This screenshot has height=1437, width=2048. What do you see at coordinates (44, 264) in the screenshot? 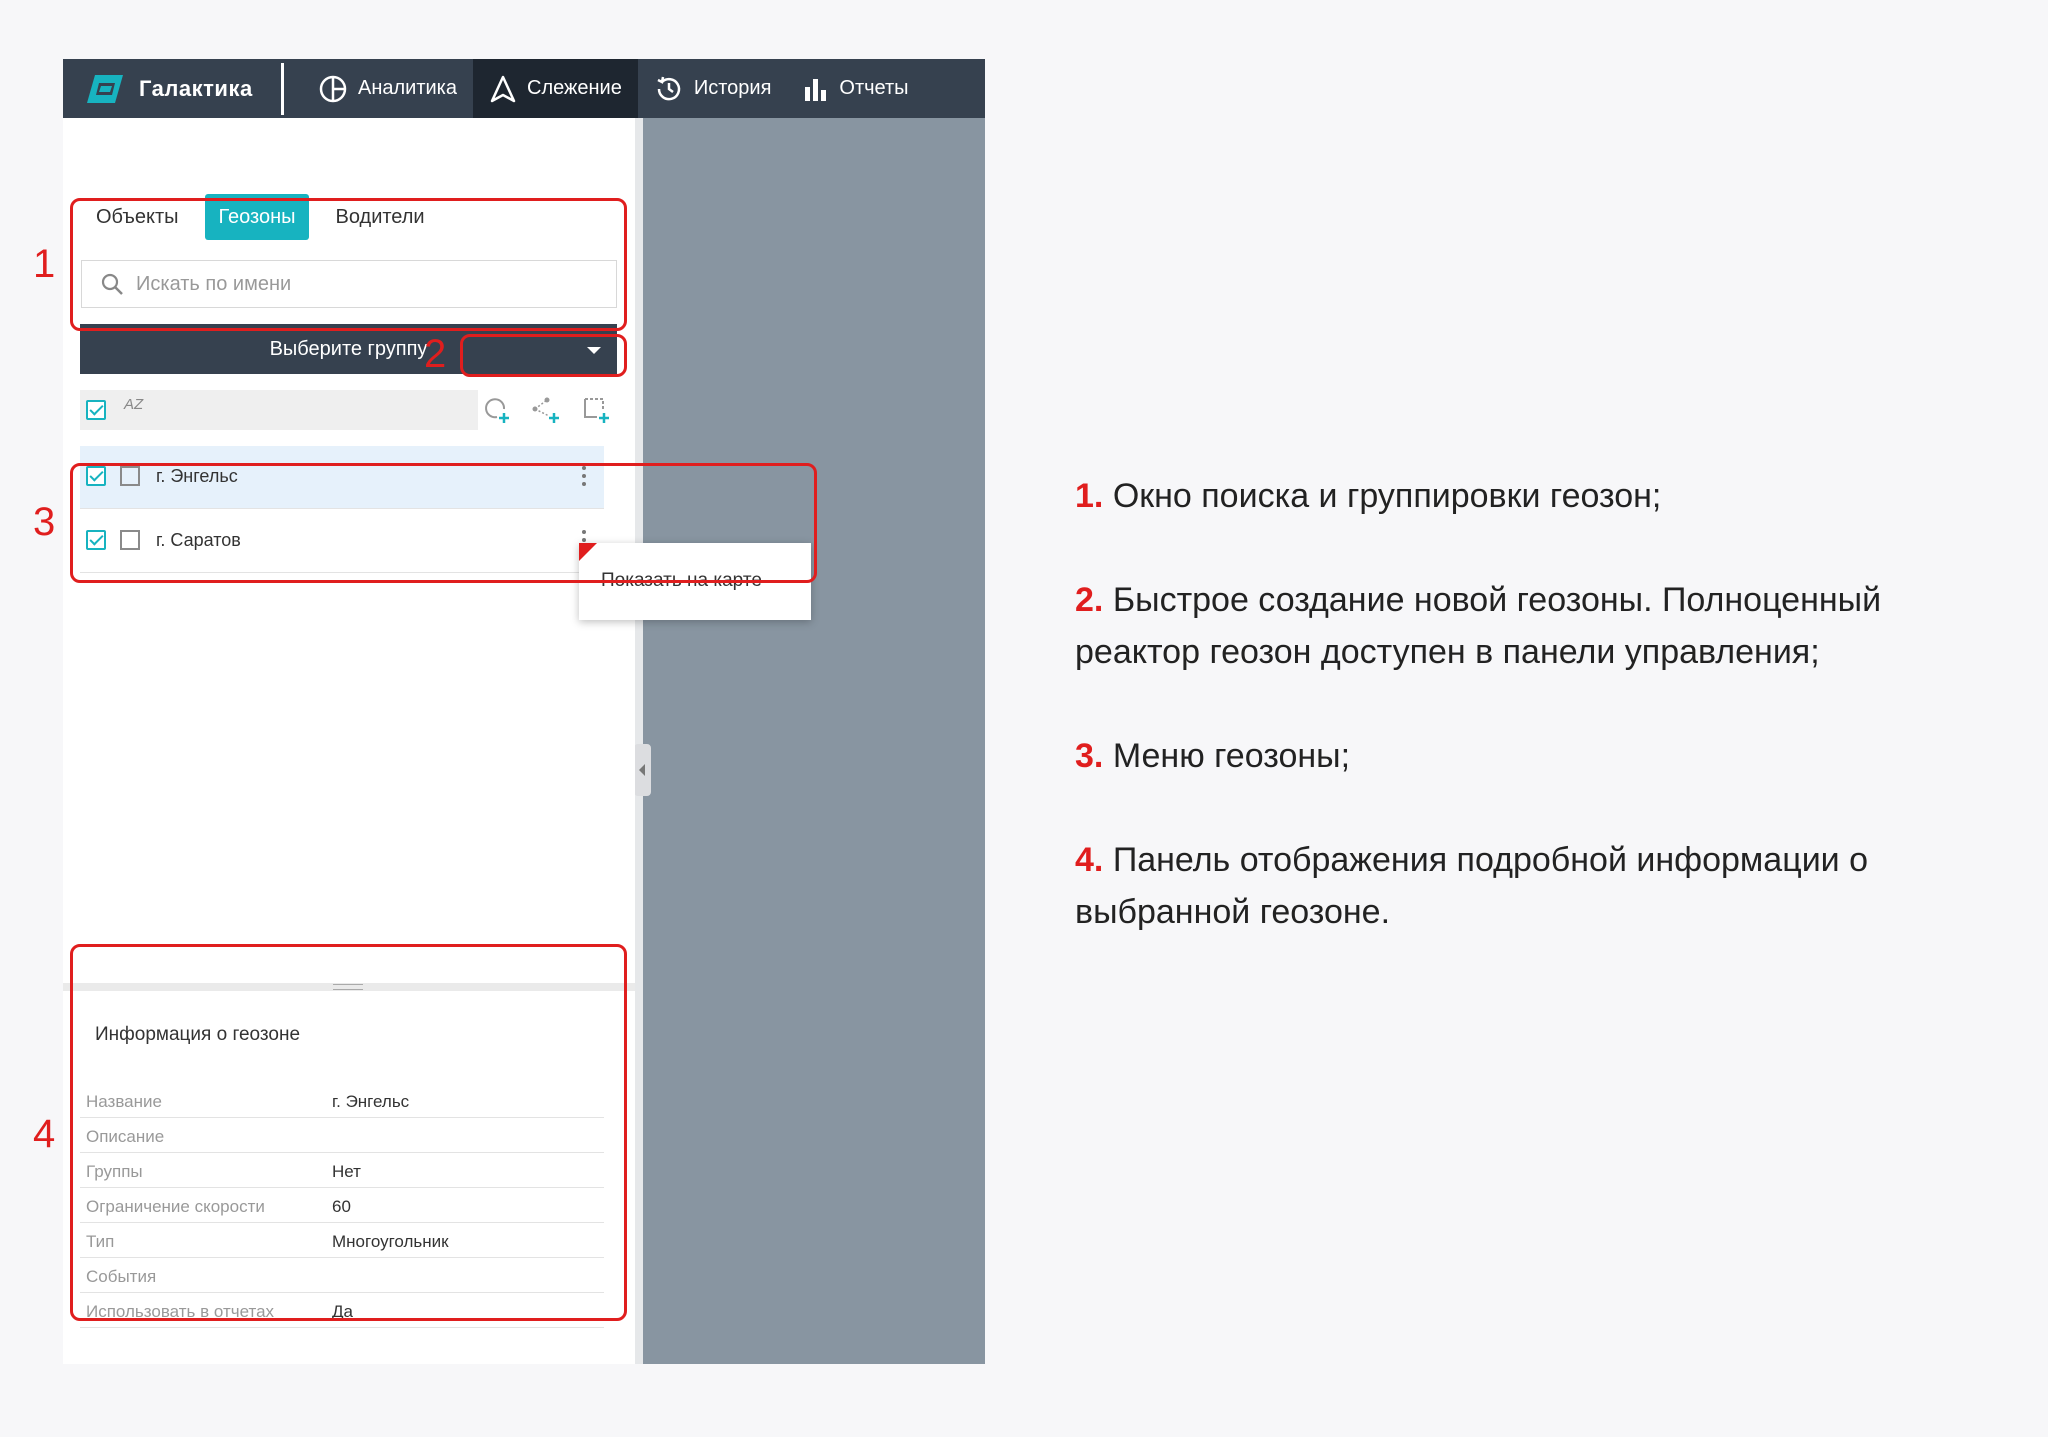
I see `annotation-number-1: 1` at bounding box center [44, 264].